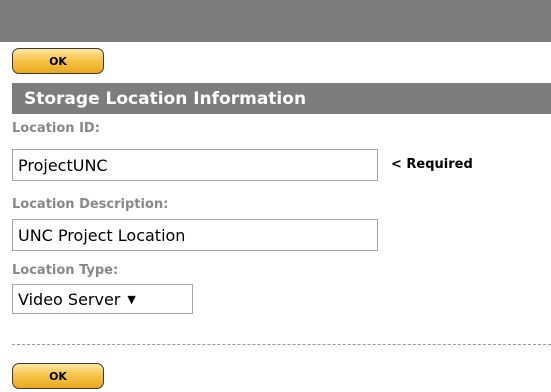 This screenshot has width=551, height=392. Describe the element at coordinates (131, 299) in the screenshot. I see `triangle-down-icon: ▼` at that location.